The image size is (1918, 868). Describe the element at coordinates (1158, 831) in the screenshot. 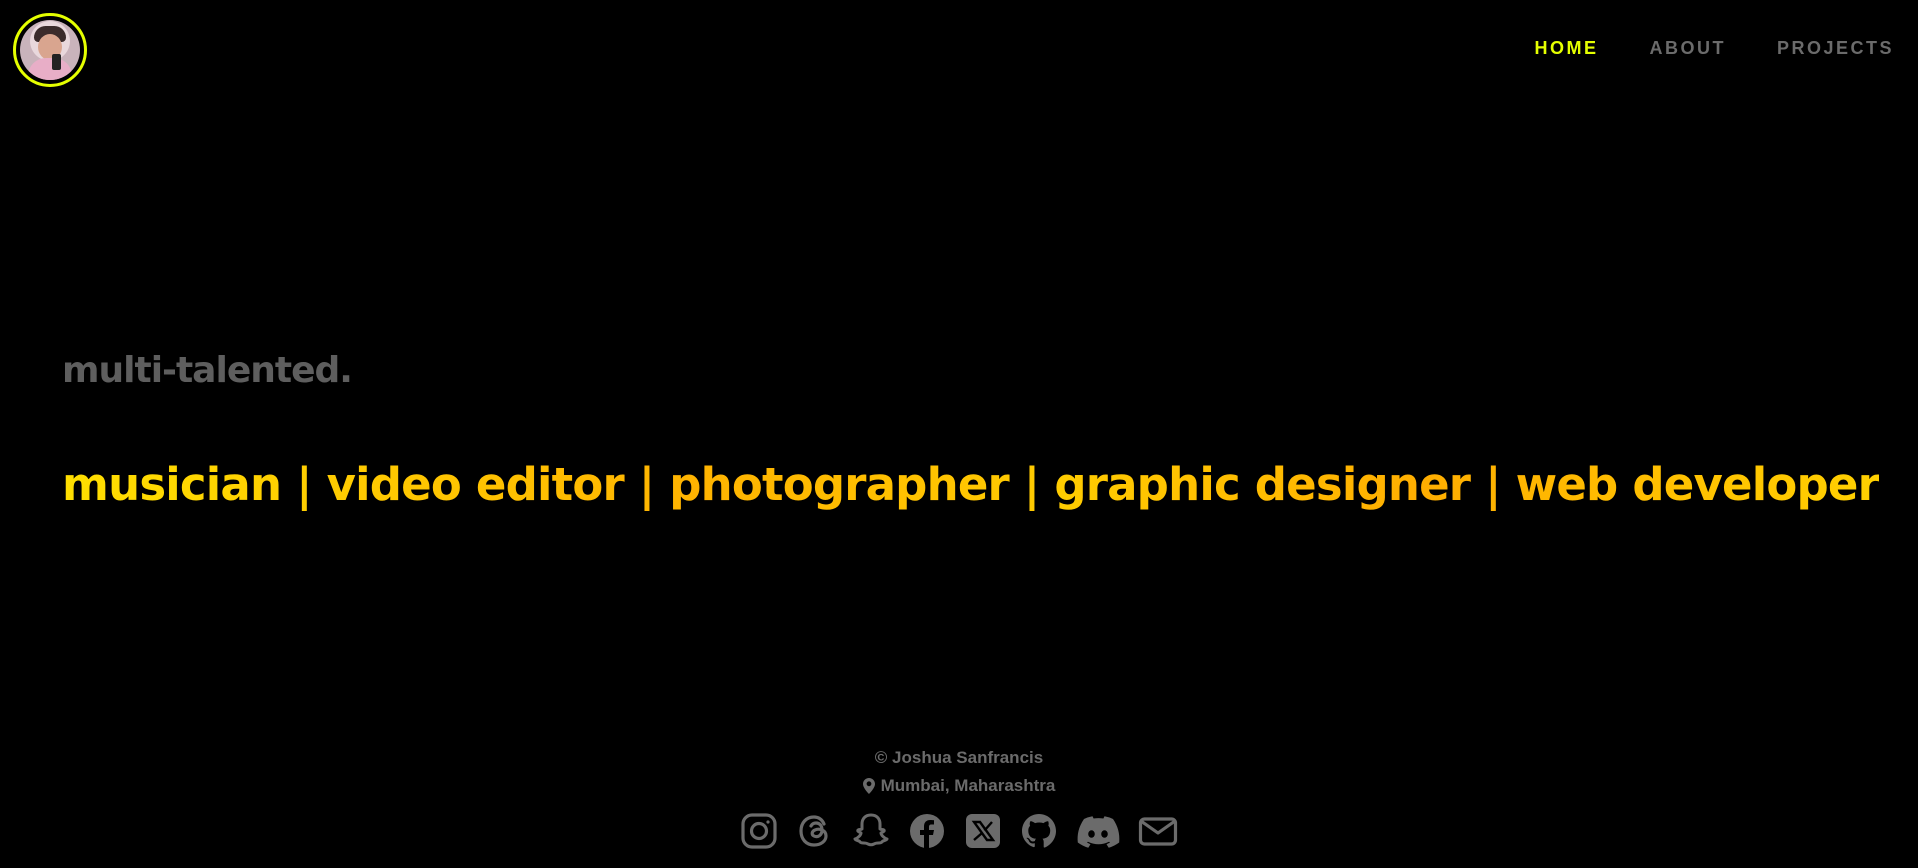

I see `mail-icon` at that location.